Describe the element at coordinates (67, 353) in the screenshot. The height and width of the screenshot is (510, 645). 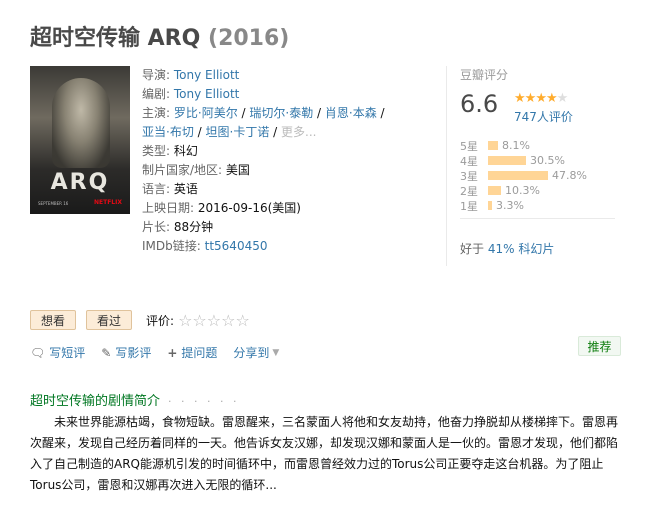
I see `write-short-review-label: 写短评` at that location.